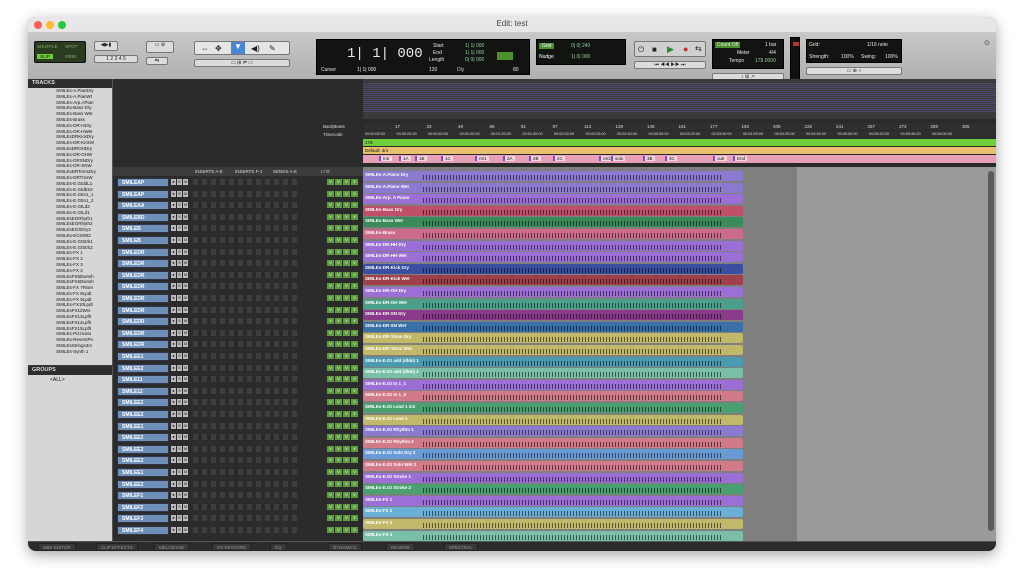 The height and width of the screenshot is (588, 1024). I want to click on edit-tool-options: ▭ ⊞ ⇌ ▭, so click(242, 63).